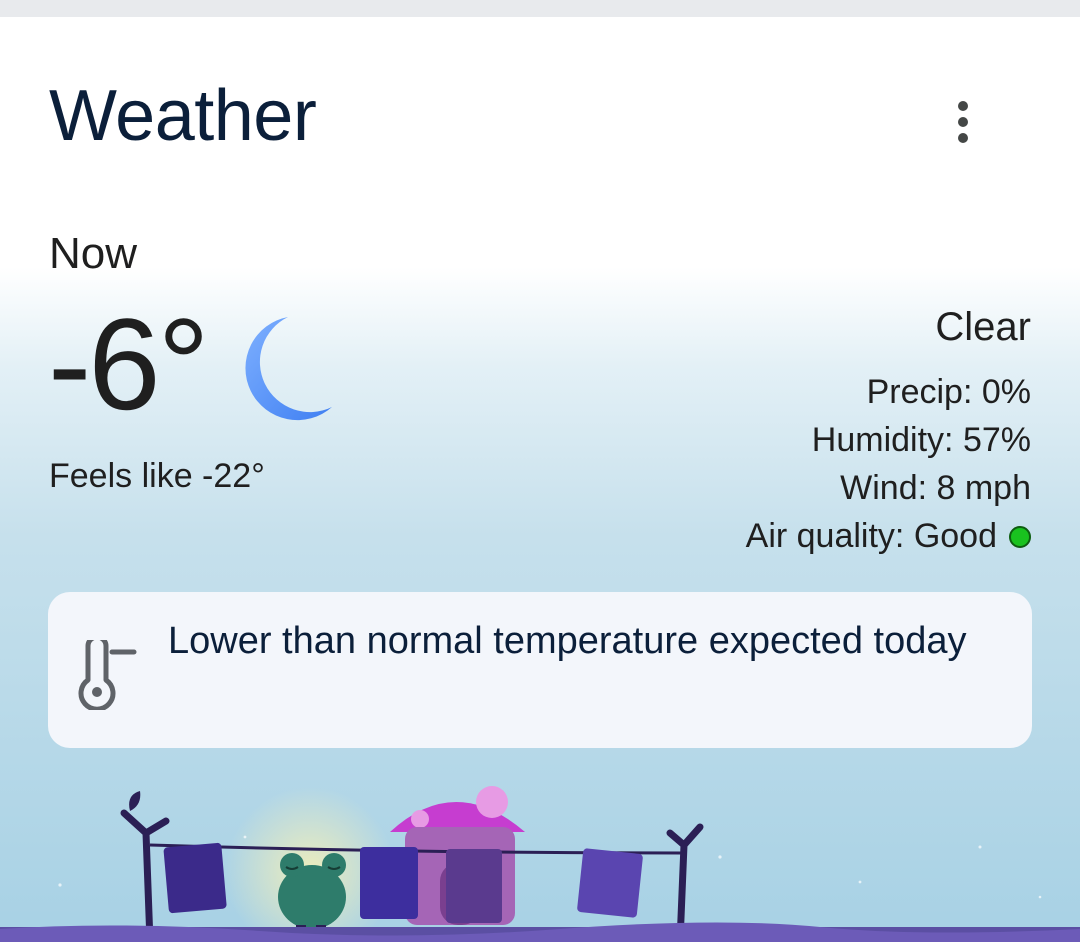 Image resolution: width=1080 pixels, height=942 pixels. Describe the element at coordinates (129, 364) in the screenshot. I see `current-temperature: -6°` at that location.